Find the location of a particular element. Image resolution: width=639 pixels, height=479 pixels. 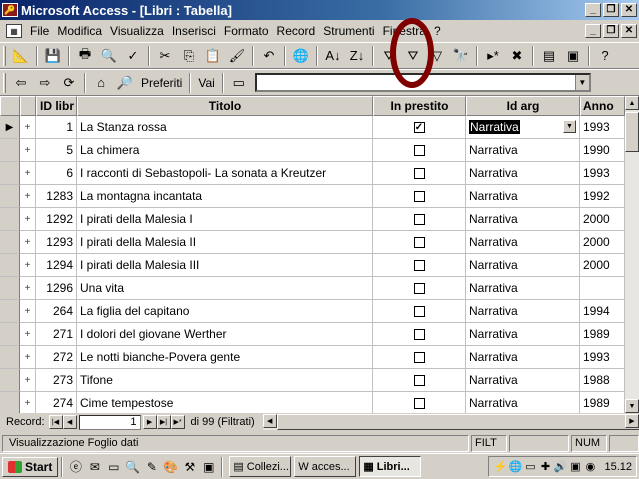

in-prestito-checkbox: ✓ is located at coordinates (419, 127).